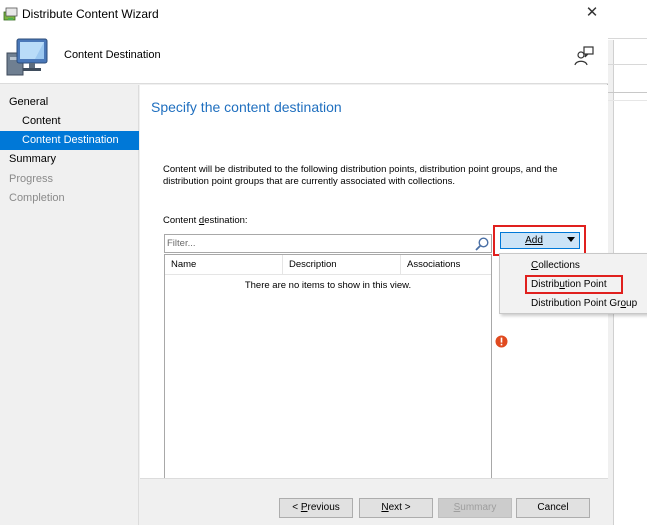  Describe the element at coordinates (69, 140) in the screenshot. I see `nav-item-content-destination: Content Destination` at that location.